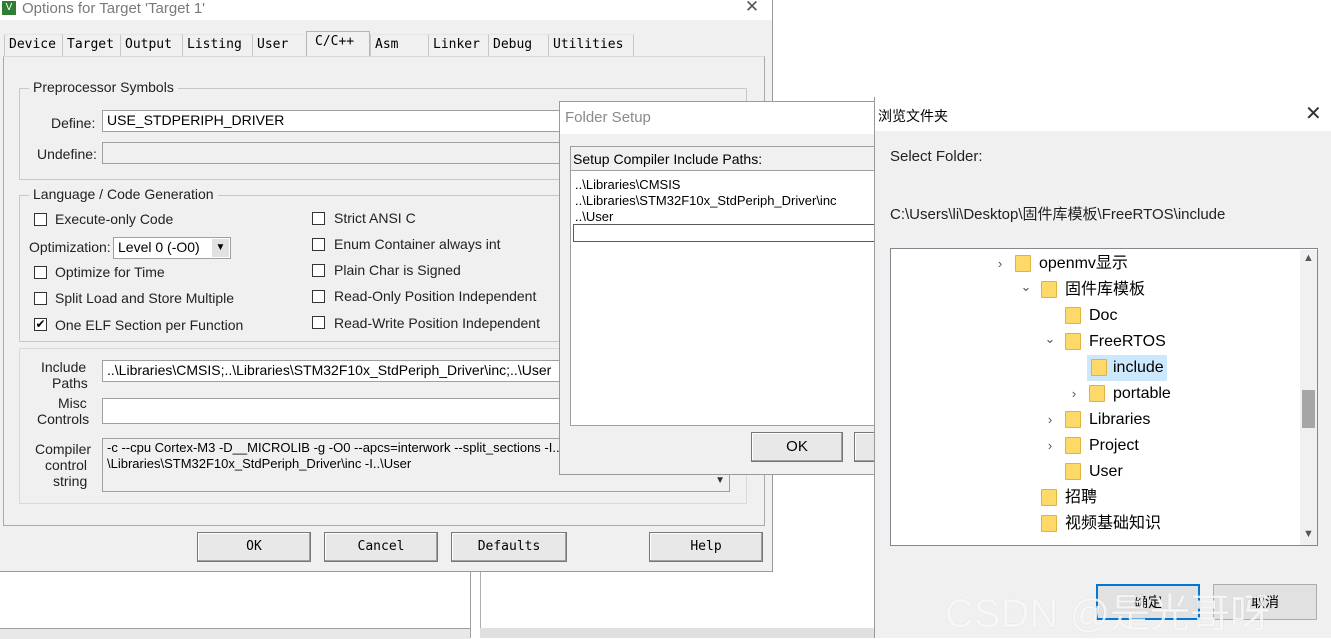 The image size is (1331, 639). Describe the element at coordinates (337, 121) in the screenshot. I see `define-input: USE_STDPERIPH_DRIVER` at that location.